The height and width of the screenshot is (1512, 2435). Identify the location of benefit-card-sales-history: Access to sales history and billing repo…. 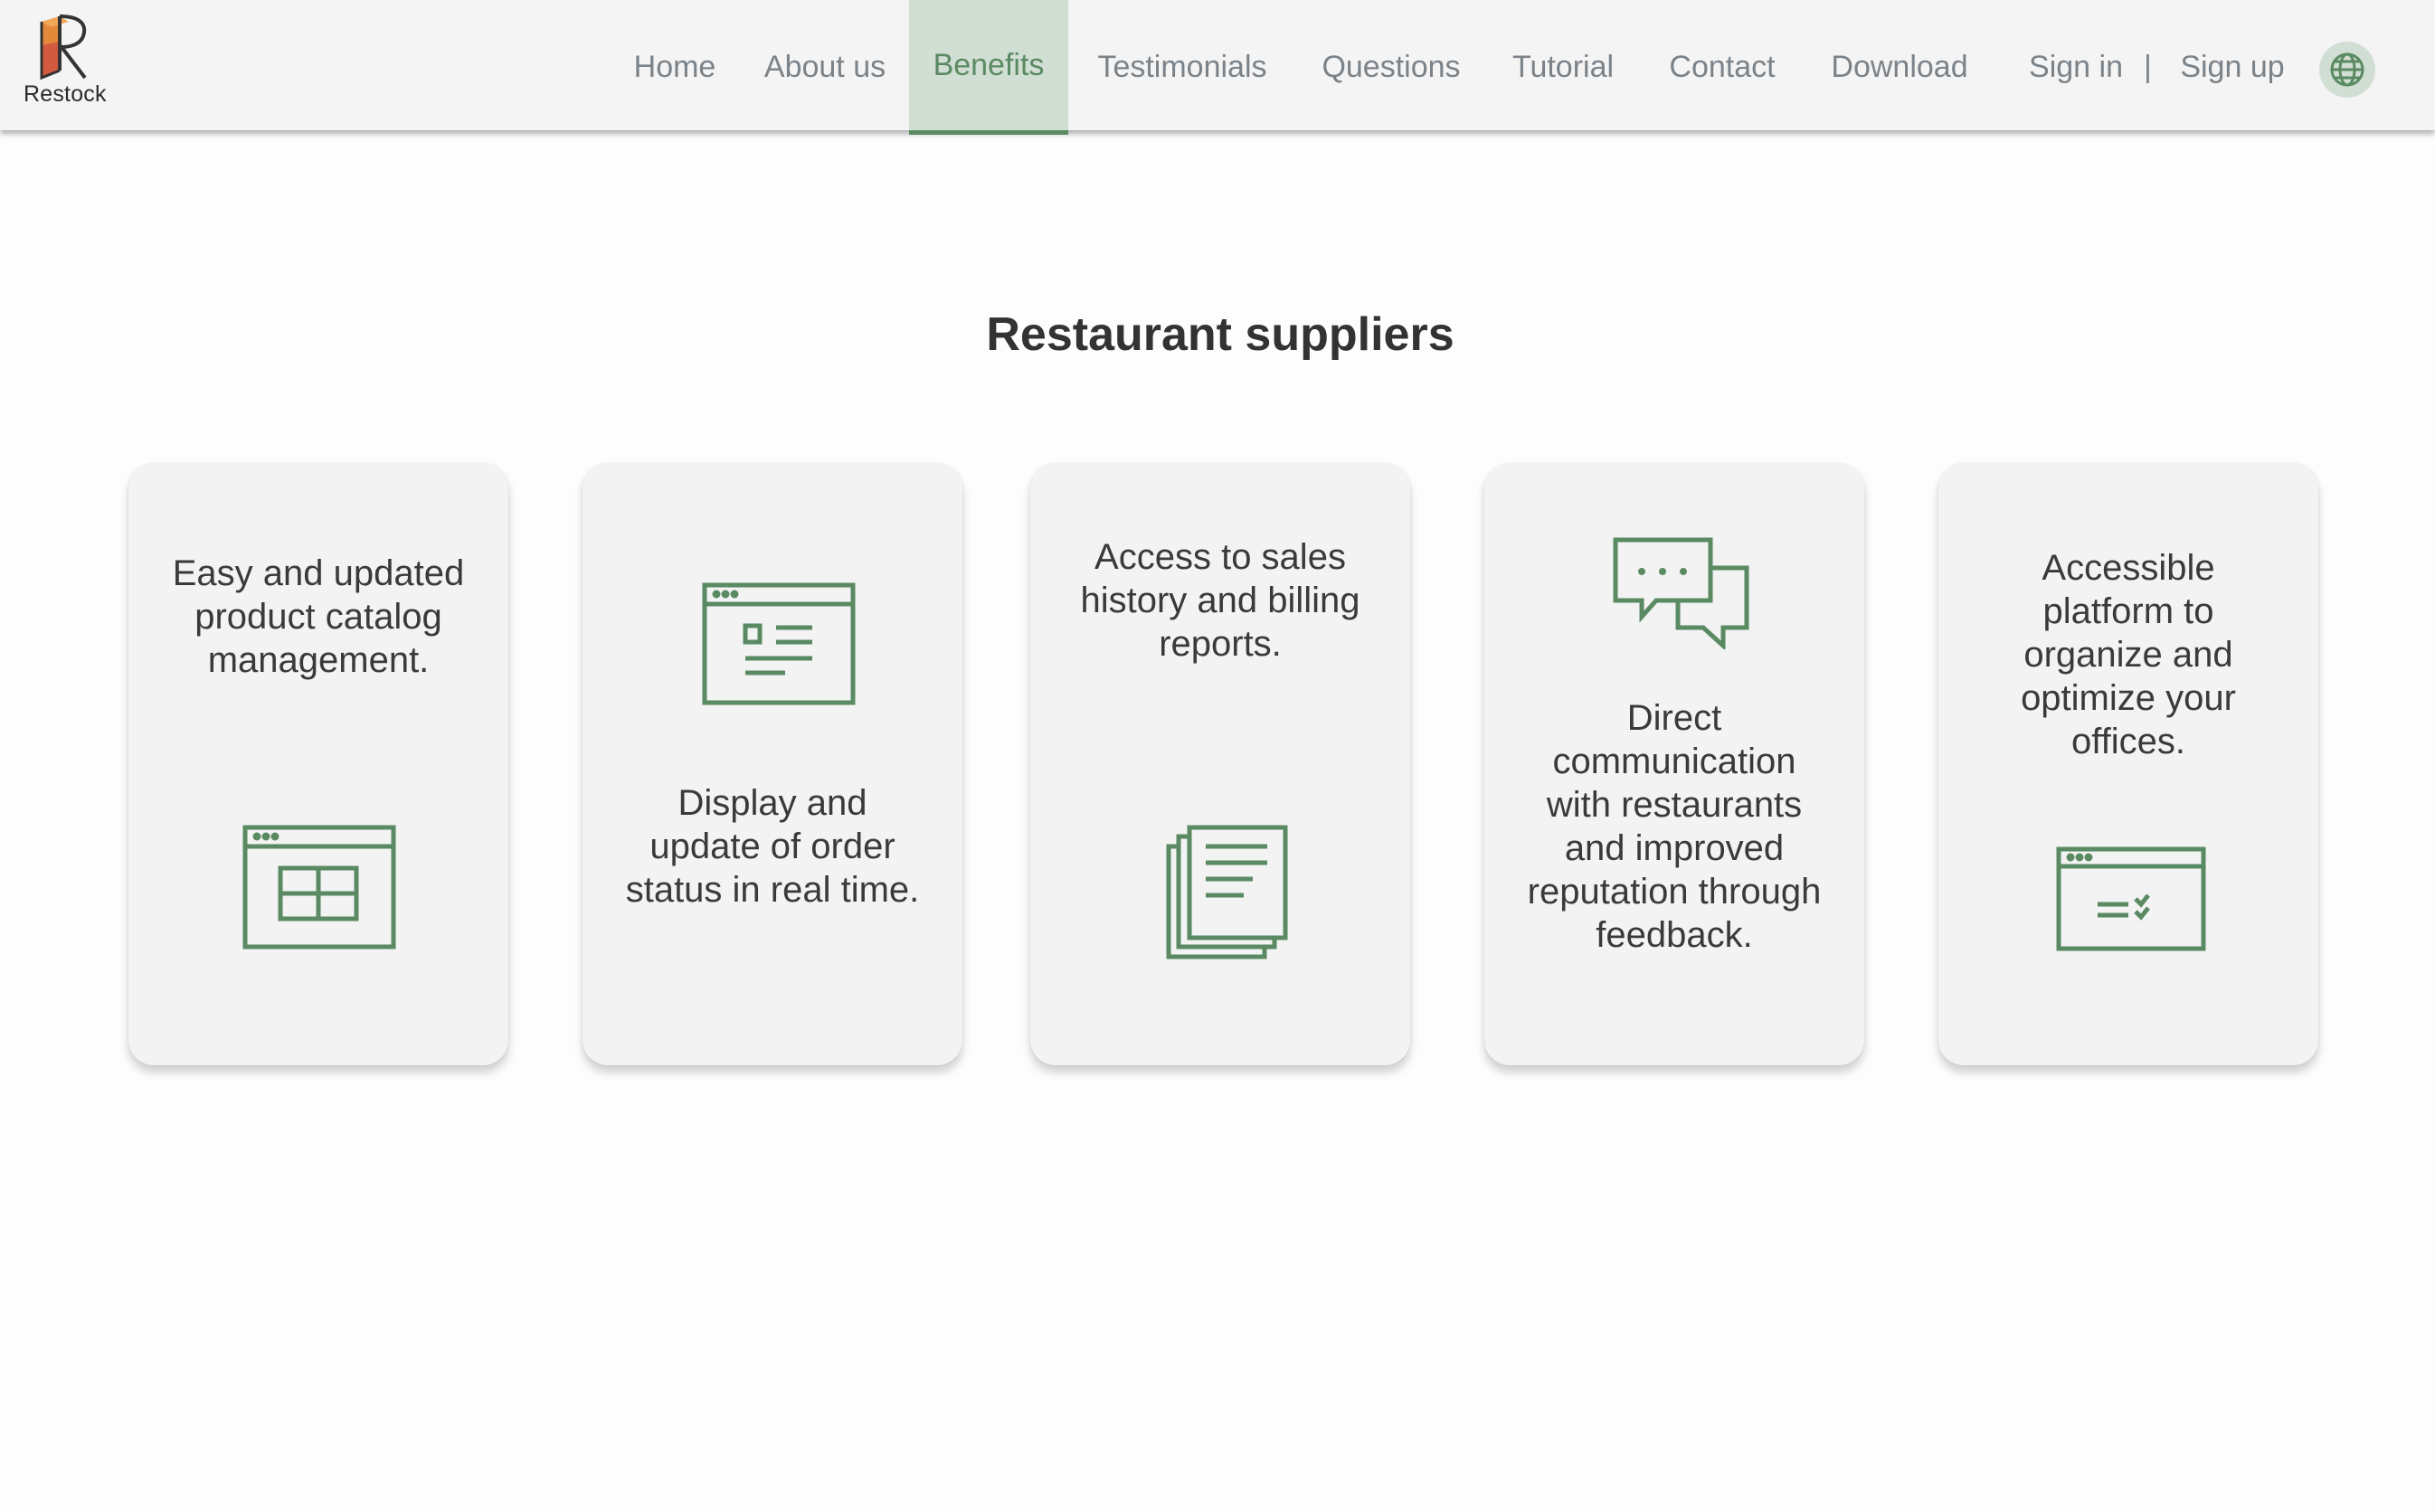
(1220, 764).